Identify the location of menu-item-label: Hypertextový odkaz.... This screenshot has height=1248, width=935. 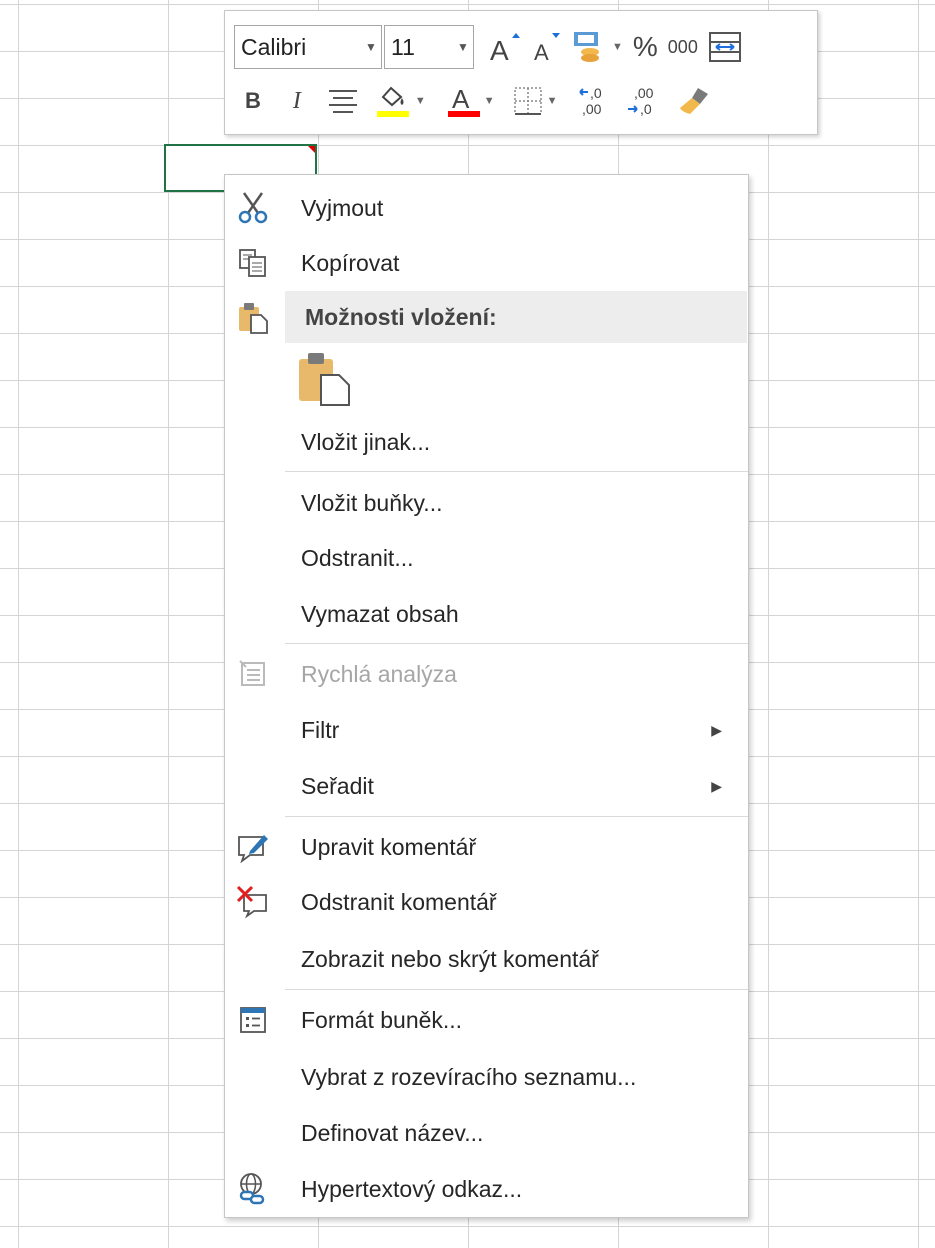
(412, 1188).